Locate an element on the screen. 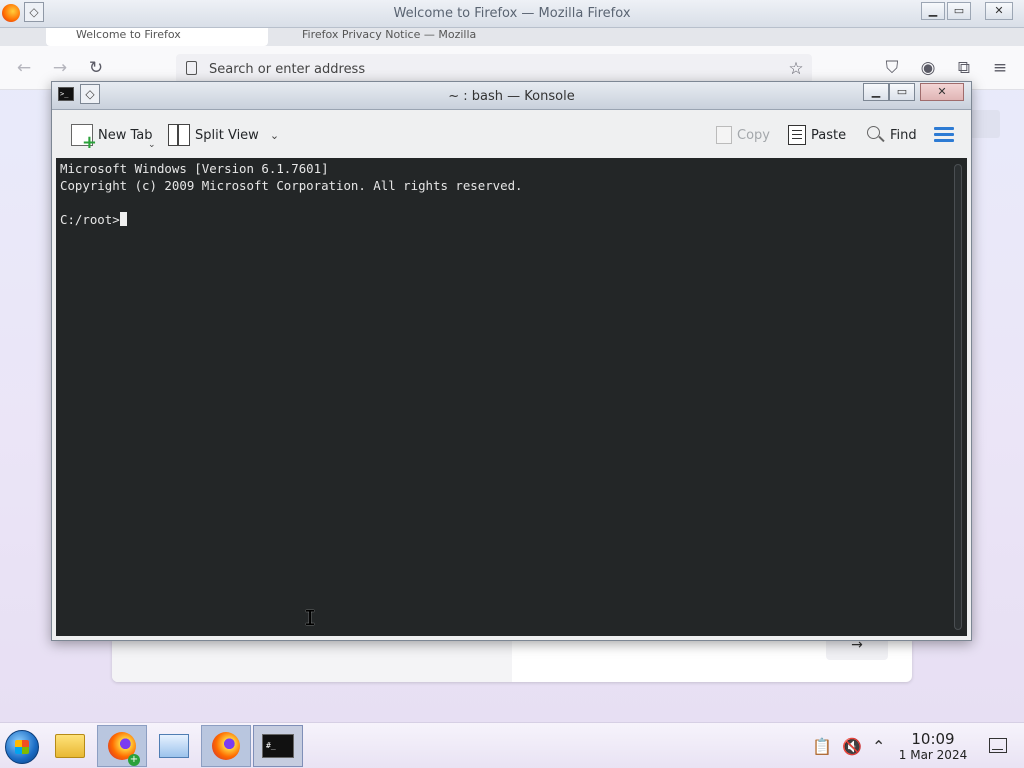  new-tab-button: New Tab ⌄ is located at coordinates (113, 137).